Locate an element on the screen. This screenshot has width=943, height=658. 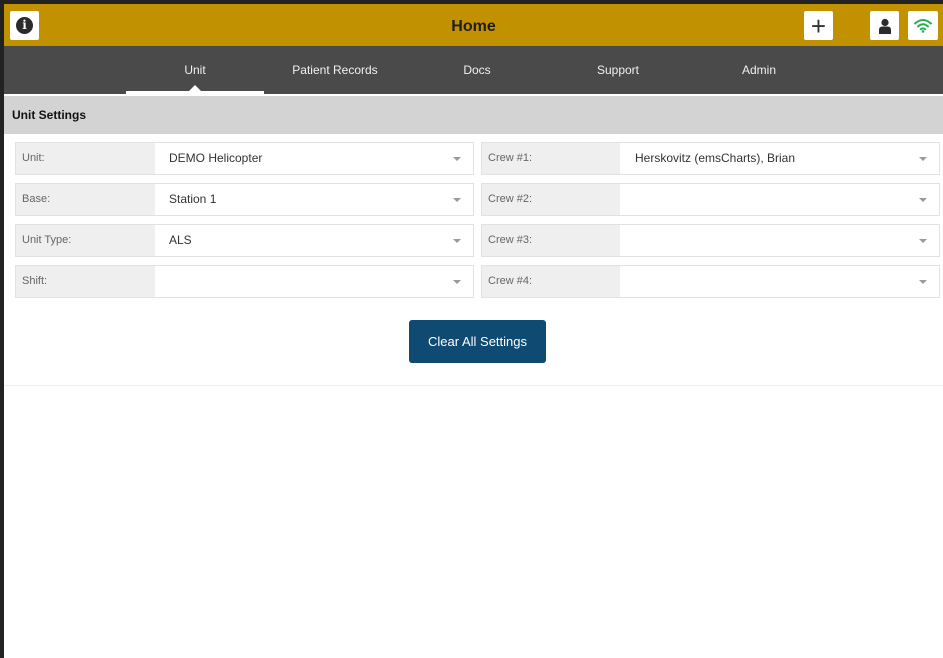
field-label: Base: is located at coordinates (85, 199).